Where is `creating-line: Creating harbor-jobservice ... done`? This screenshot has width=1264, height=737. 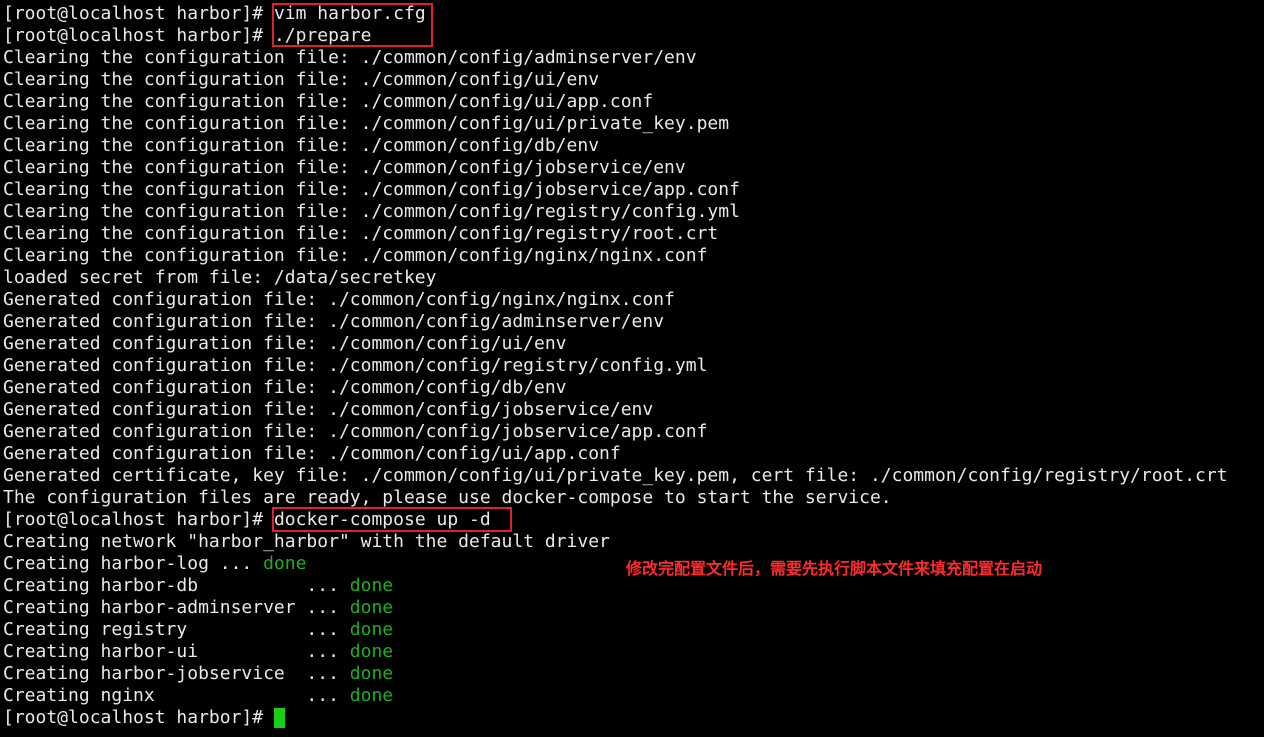 creating-line: Creating harbor-jobservice ... done is located at coordinates (633, 674).